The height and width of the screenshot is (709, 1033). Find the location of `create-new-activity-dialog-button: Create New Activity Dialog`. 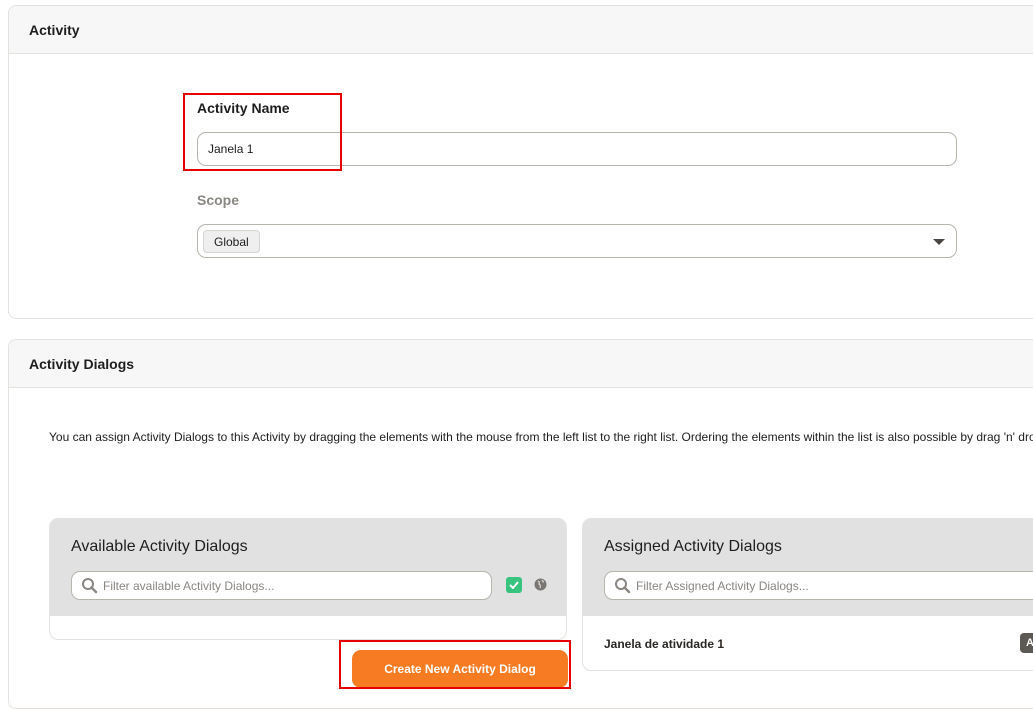

create-new-activity-dialog-button: Create New Activity Dialog is located at coordinates (460, 669).